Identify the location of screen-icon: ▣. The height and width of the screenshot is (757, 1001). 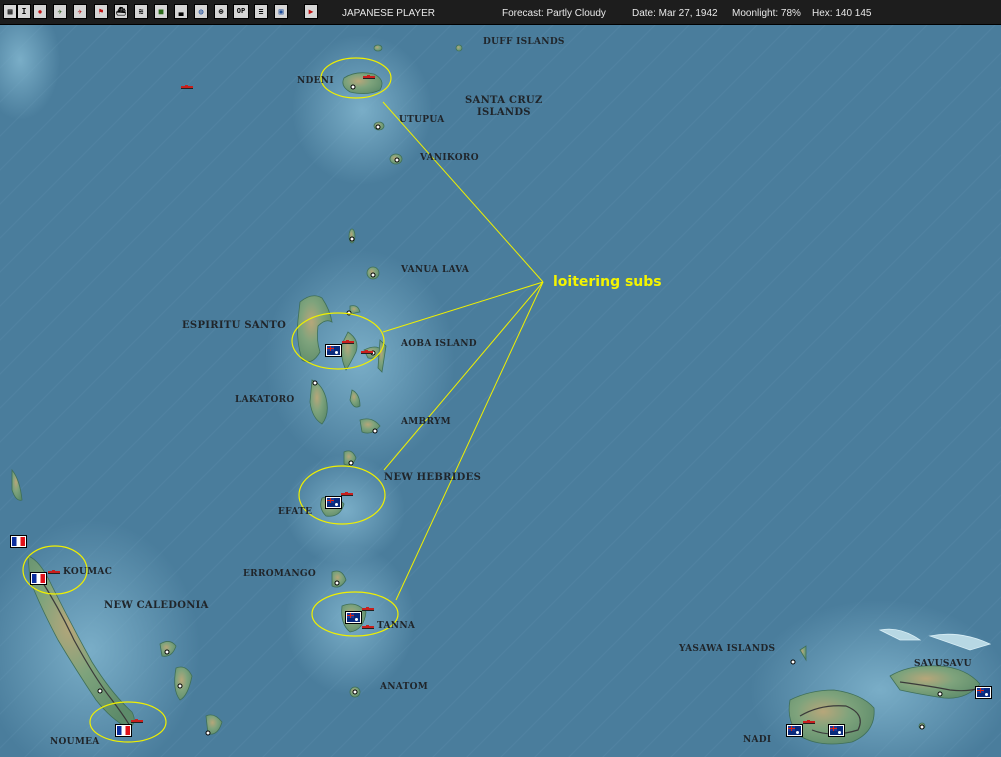
(281, 11).